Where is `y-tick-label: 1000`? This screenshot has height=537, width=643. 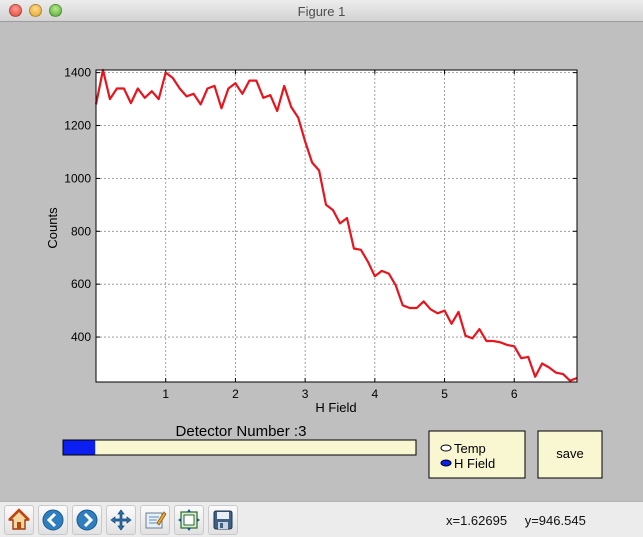 y-tick-label: 1000 is located at coordinates (77, 178).